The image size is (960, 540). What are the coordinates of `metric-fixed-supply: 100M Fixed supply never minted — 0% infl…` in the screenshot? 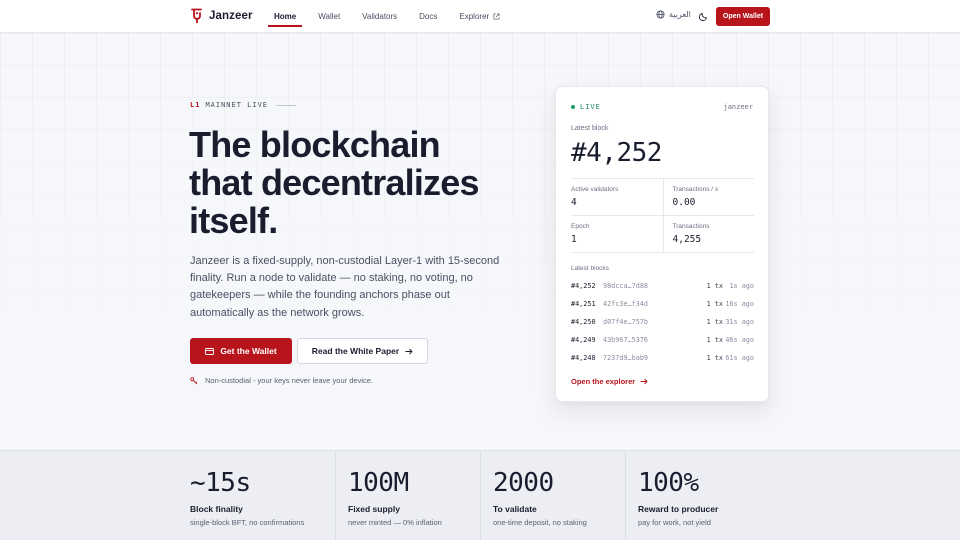 It's located at (407, 495).